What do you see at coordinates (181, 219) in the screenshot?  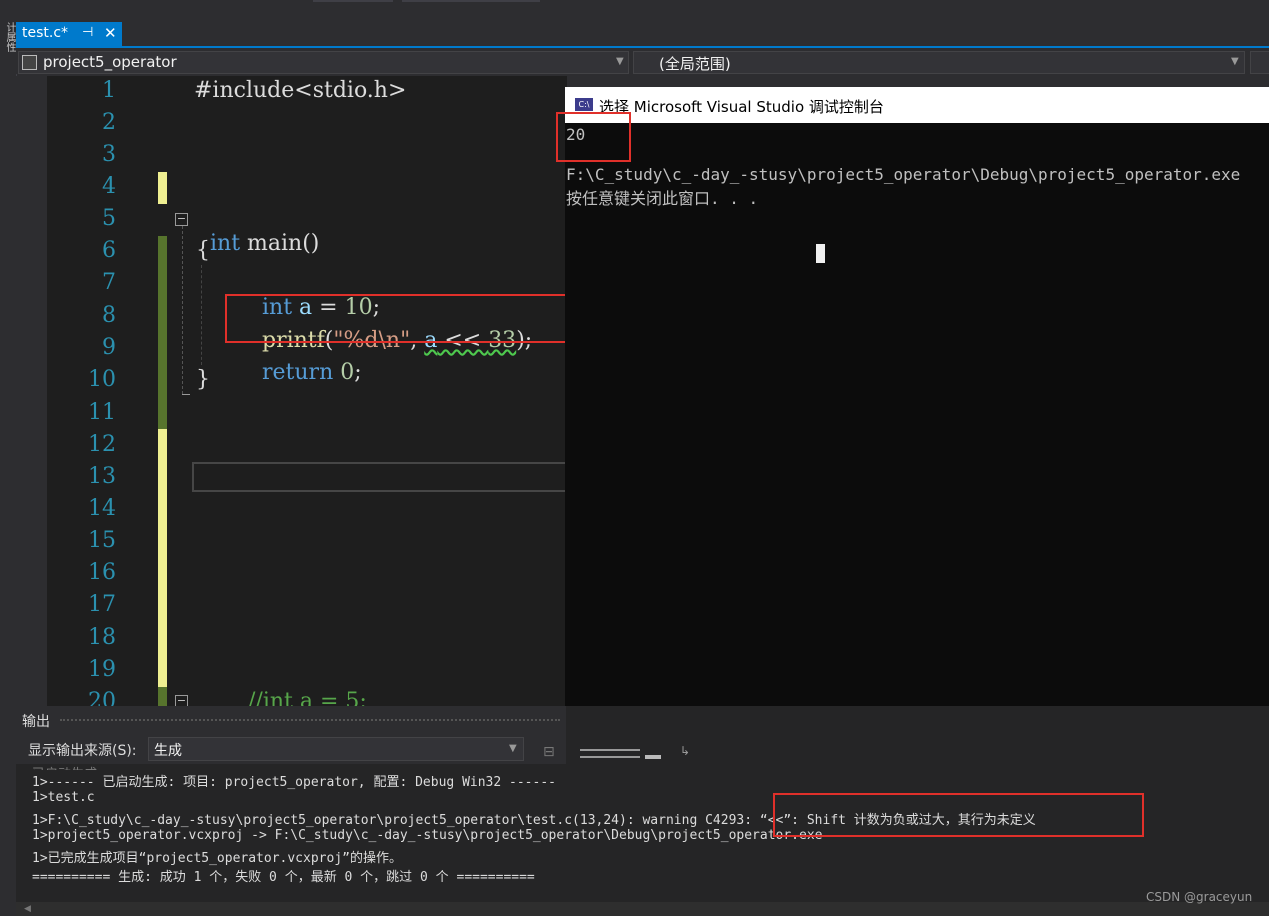 I see `collapse-icon: −` at bounding box center [181, 219].